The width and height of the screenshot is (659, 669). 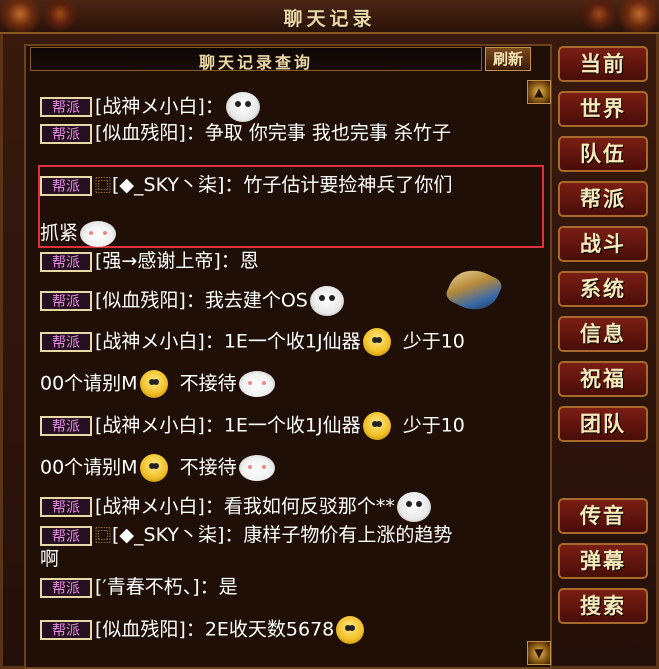 What do you see at coordinates (157, 587) in the screenshot?
I see `speaker-name: [′青春不朽、]：` at bounding box center [157, 587].